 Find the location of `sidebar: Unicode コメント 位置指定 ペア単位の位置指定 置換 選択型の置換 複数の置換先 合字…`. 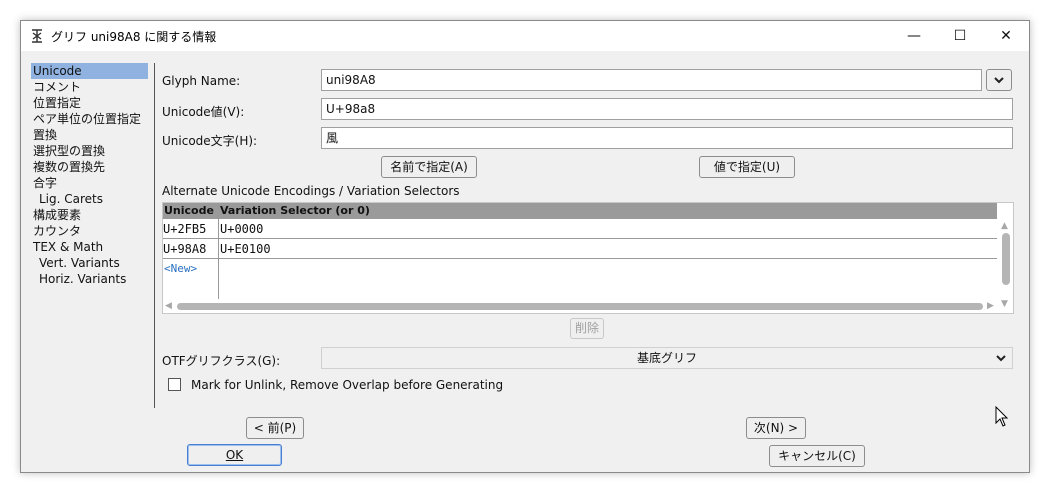

sidebar: Unicode コメント 位置指定 ペア単位の位置指定 置換 選択型の置換 複数の置換先 合字… is located at coordinates (93, 235).